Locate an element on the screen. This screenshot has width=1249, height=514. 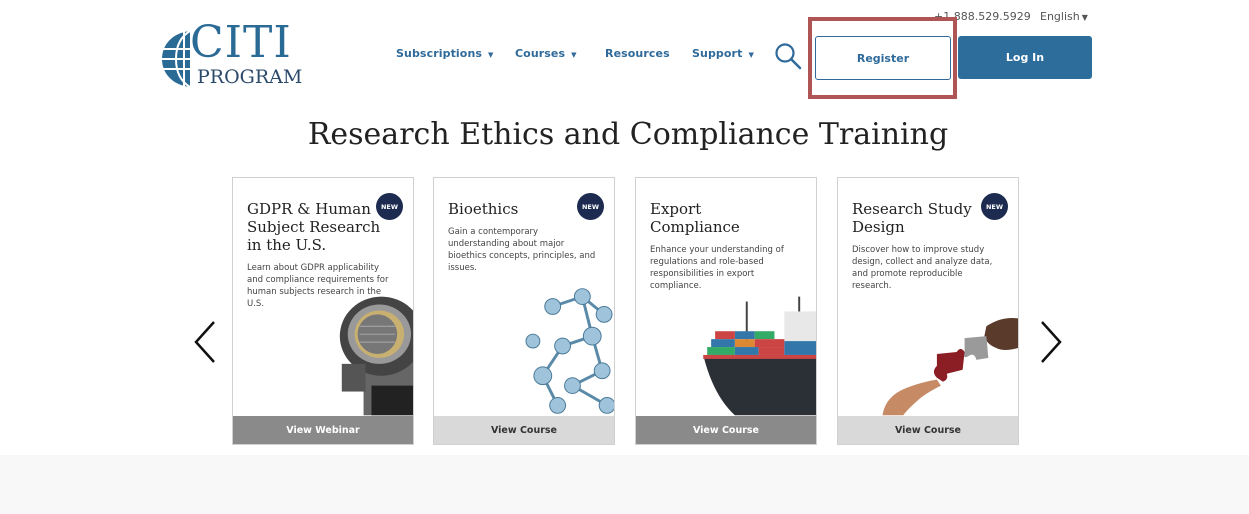
search-icon is located at coordinates (788, 56).